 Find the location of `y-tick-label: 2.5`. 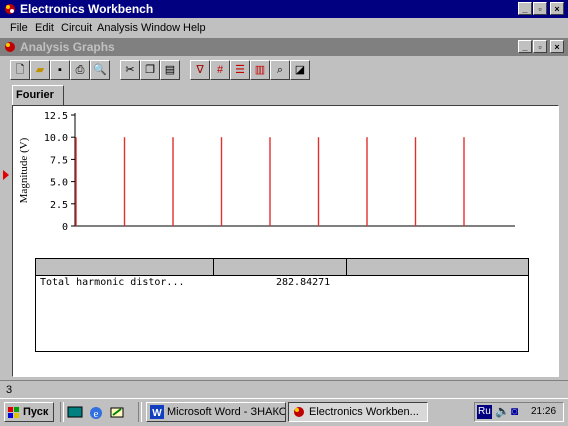

y-tick-label: 2.5 is located at coordinates (59, 205).